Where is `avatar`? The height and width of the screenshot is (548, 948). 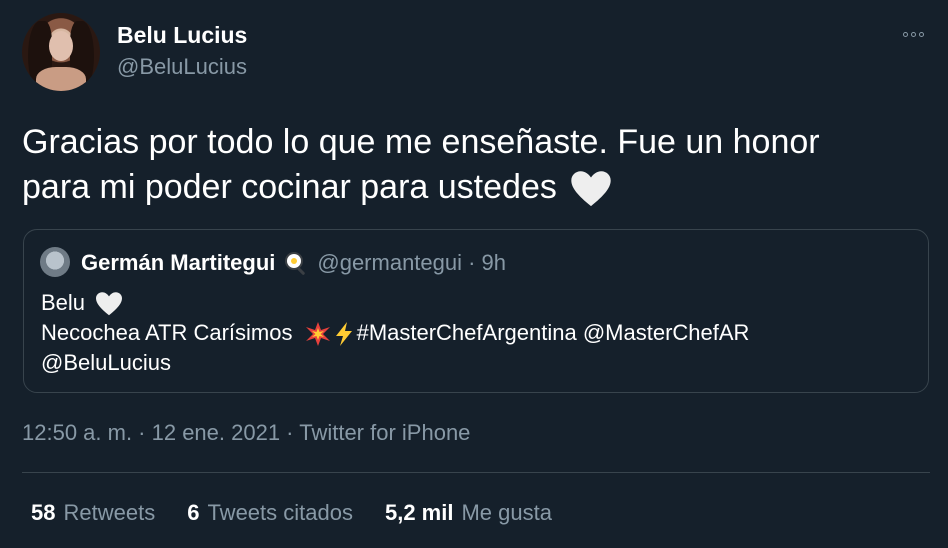 avatar is located at coordinates (61, 52).